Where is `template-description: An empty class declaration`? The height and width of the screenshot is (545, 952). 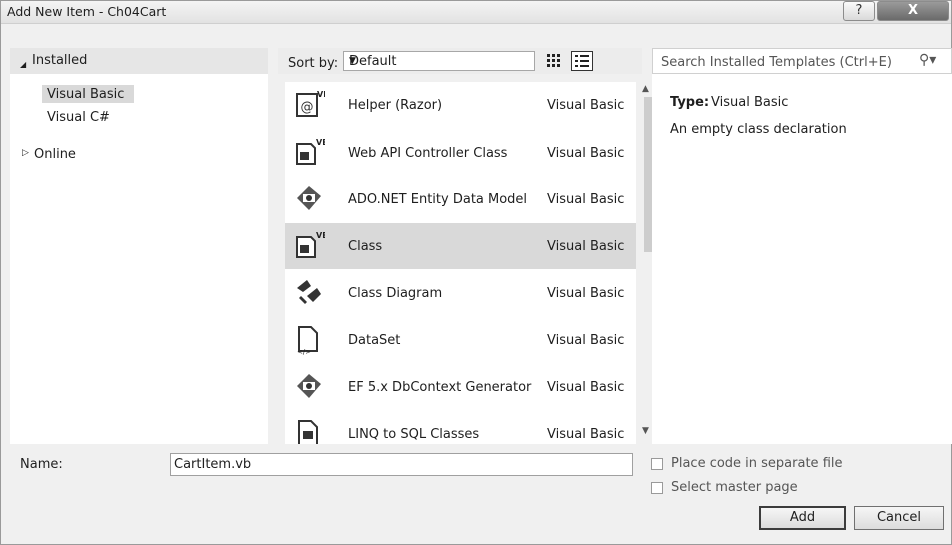 template-description: An empty class declaration is located at coordinates (758, 129).